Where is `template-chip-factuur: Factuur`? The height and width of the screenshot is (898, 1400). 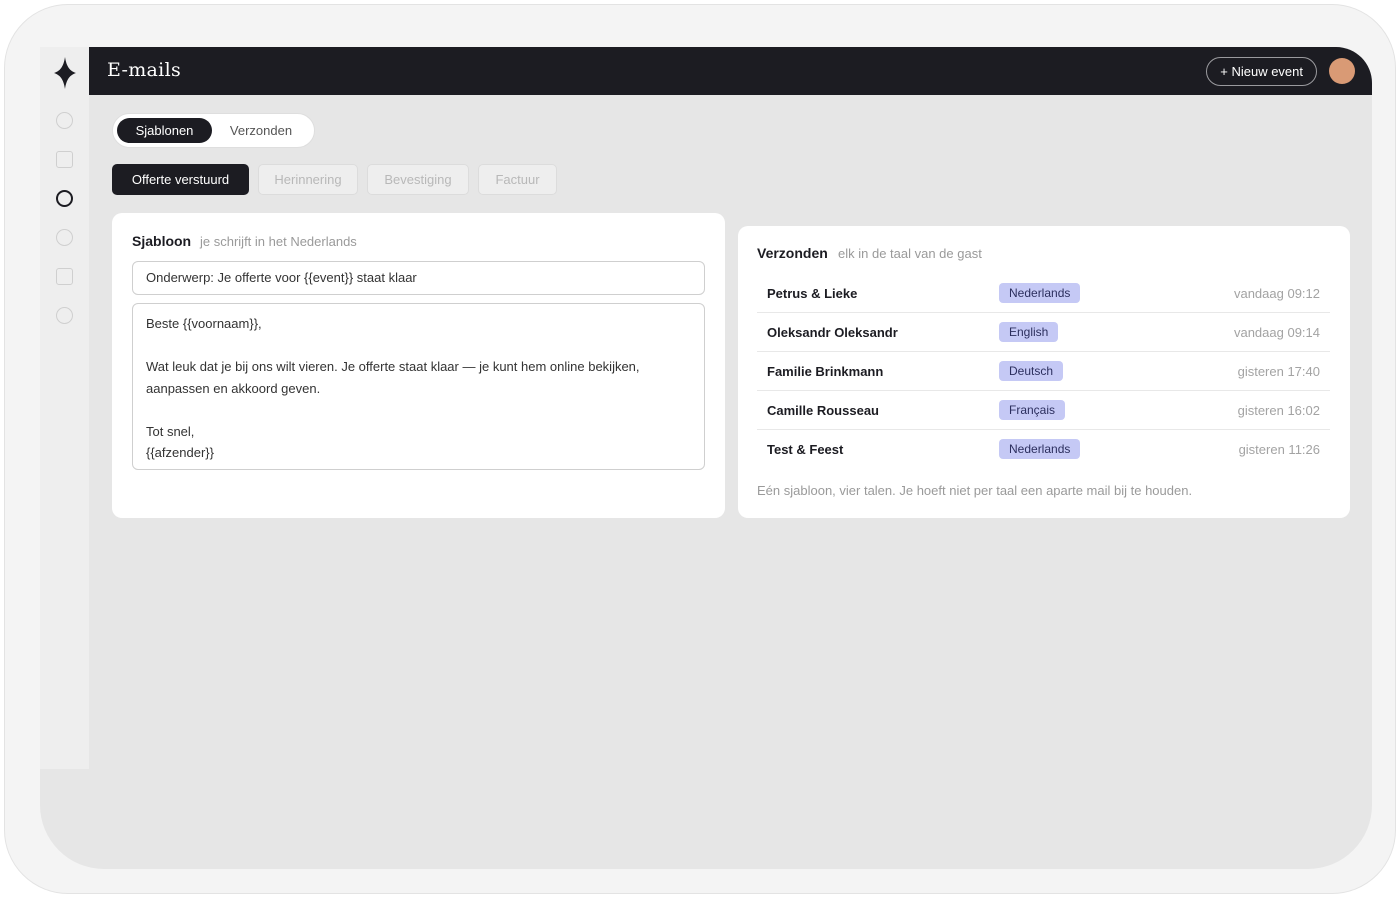
template-chip-factuur: Factuur is located at coordinates (517, 179).